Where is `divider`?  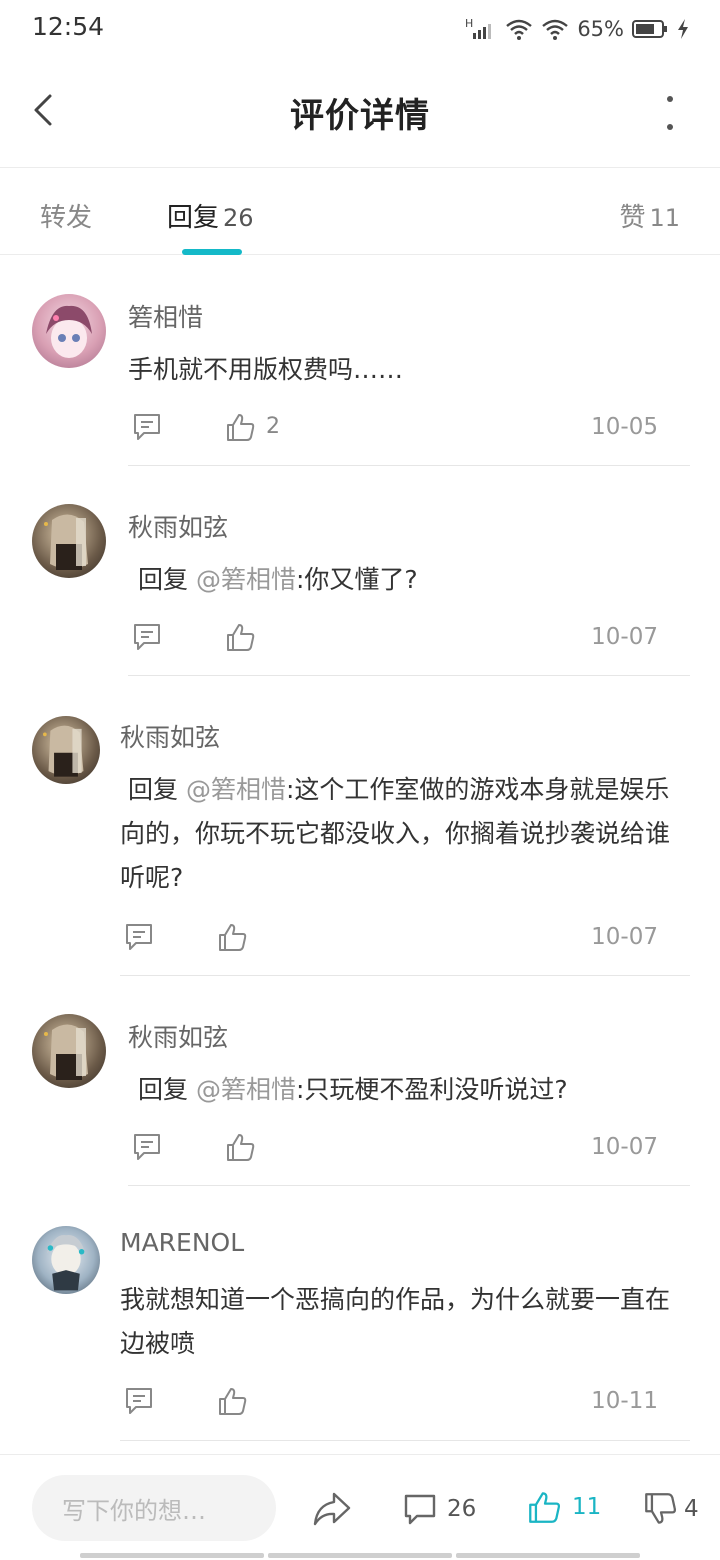 divider is located at coordinates (405, 1440).